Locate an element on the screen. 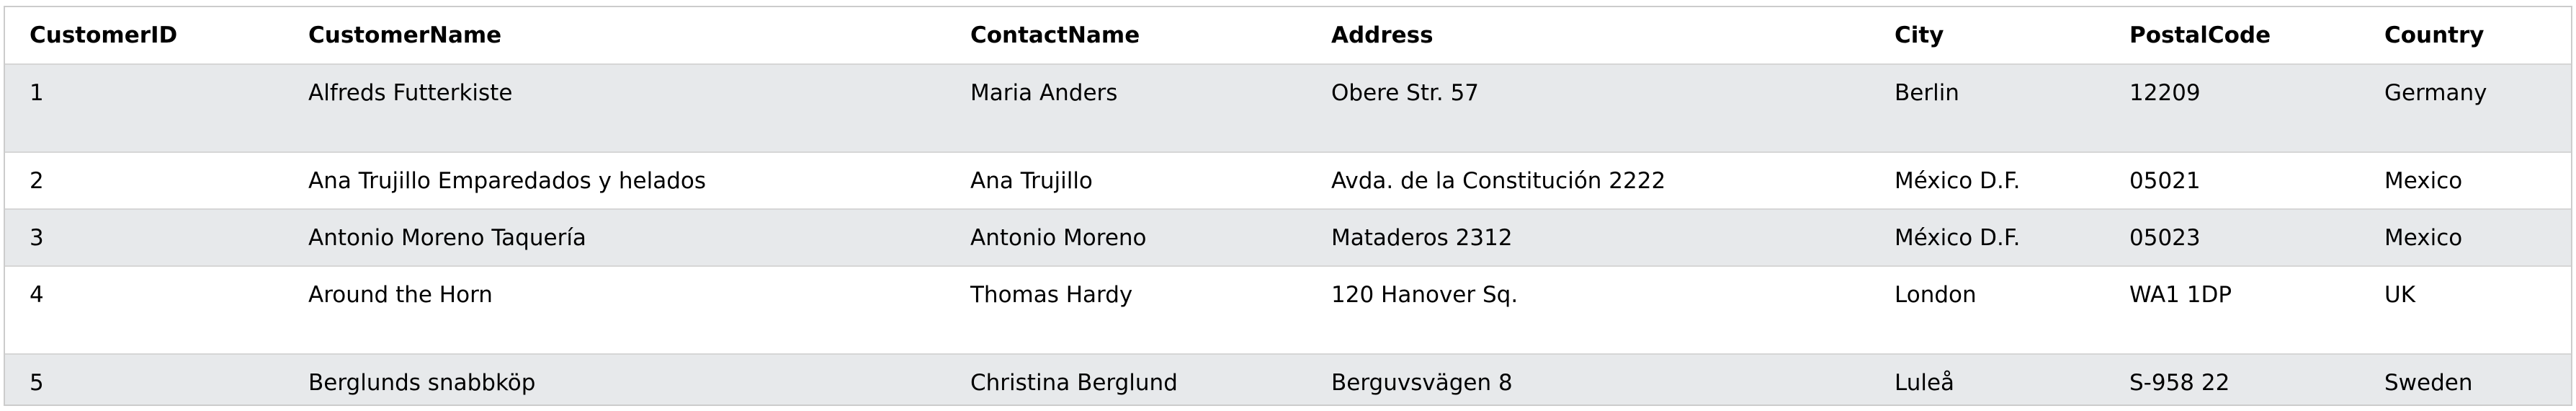 The image size is (2576, 411). cell-address: Mataderos 2312 is located at coordinates (1422, 238).